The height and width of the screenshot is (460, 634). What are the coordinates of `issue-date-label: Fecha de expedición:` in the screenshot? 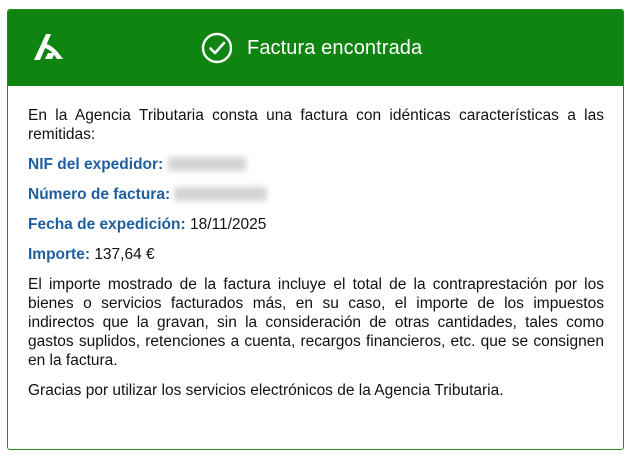 It's located at (107, 224).